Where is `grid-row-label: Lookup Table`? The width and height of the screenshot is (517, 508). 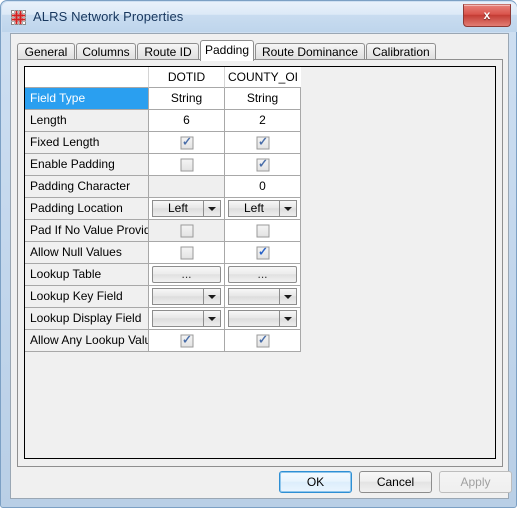
grid-row-label: Lookup Table is located at coordinates (87, 275).